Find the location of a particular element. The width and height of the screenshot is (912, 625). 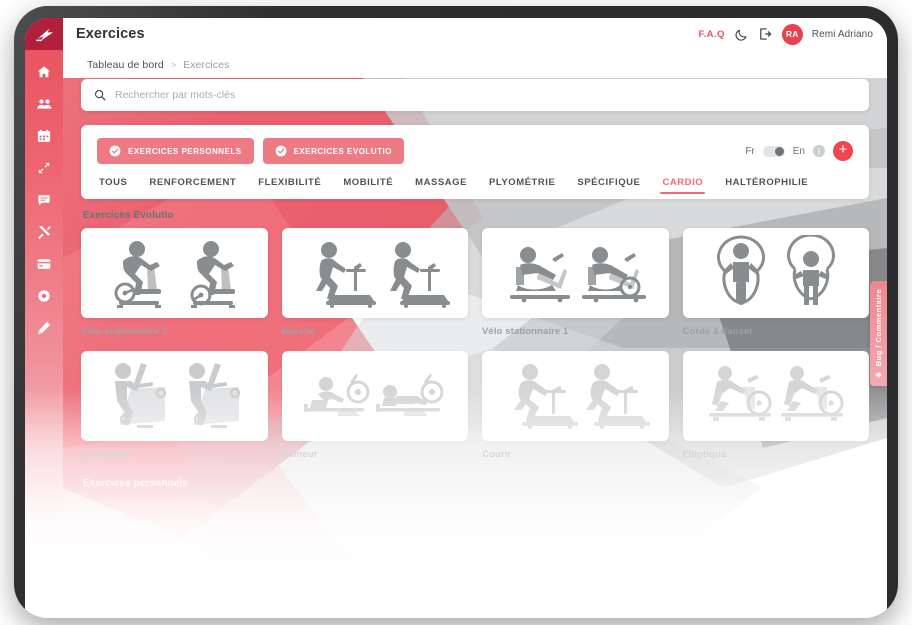

tab-mobilite: MOBILITÉ is located at coordinates (368, 188).